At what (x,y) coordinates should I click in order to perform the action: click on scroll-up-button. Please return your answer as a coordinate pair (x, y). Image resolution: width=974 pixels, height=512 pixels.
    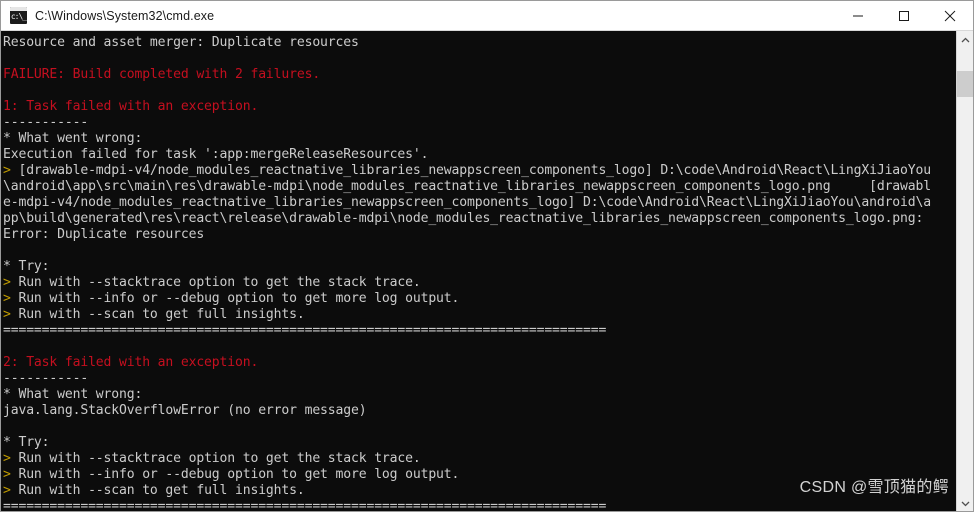
    Looking at the image, I should click on (965, 39).